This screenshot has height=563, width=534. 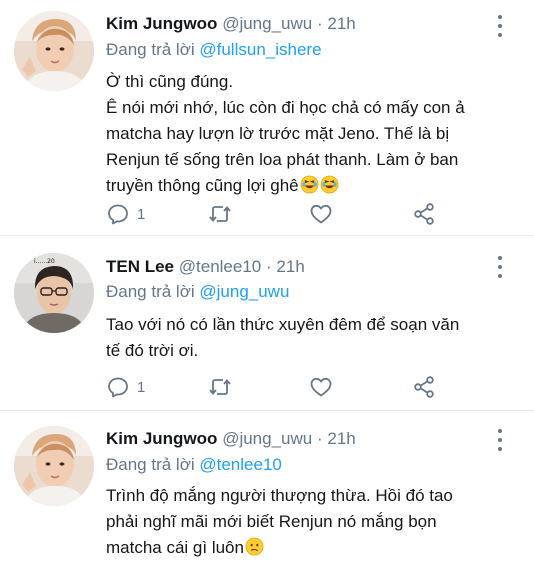 What do you see at coordinates (44, 261) in the screenshot?
I see `svg-text: i......20` at bounding box center [44, 261].